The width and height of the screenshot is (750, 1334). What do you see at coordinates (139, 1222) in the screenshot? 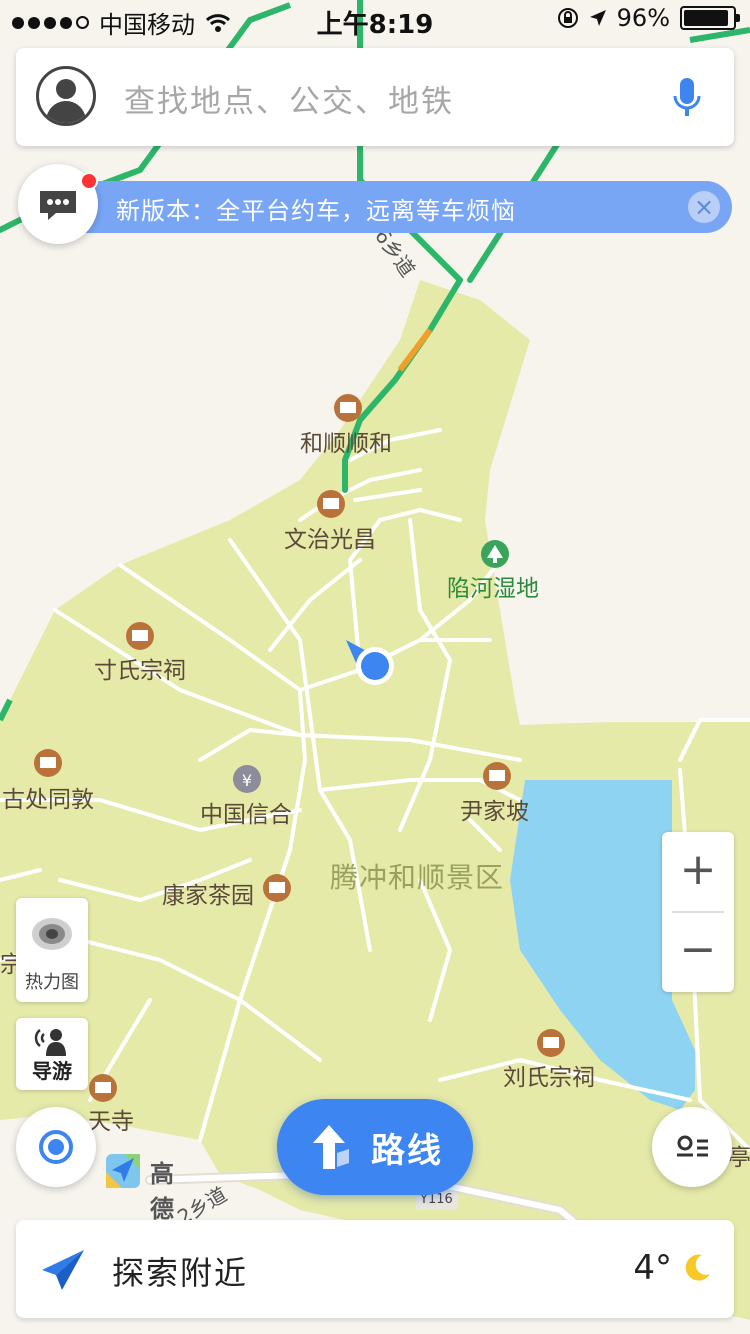
I see `brand-logo: 高德地图` at bounding box center [139, 1222].